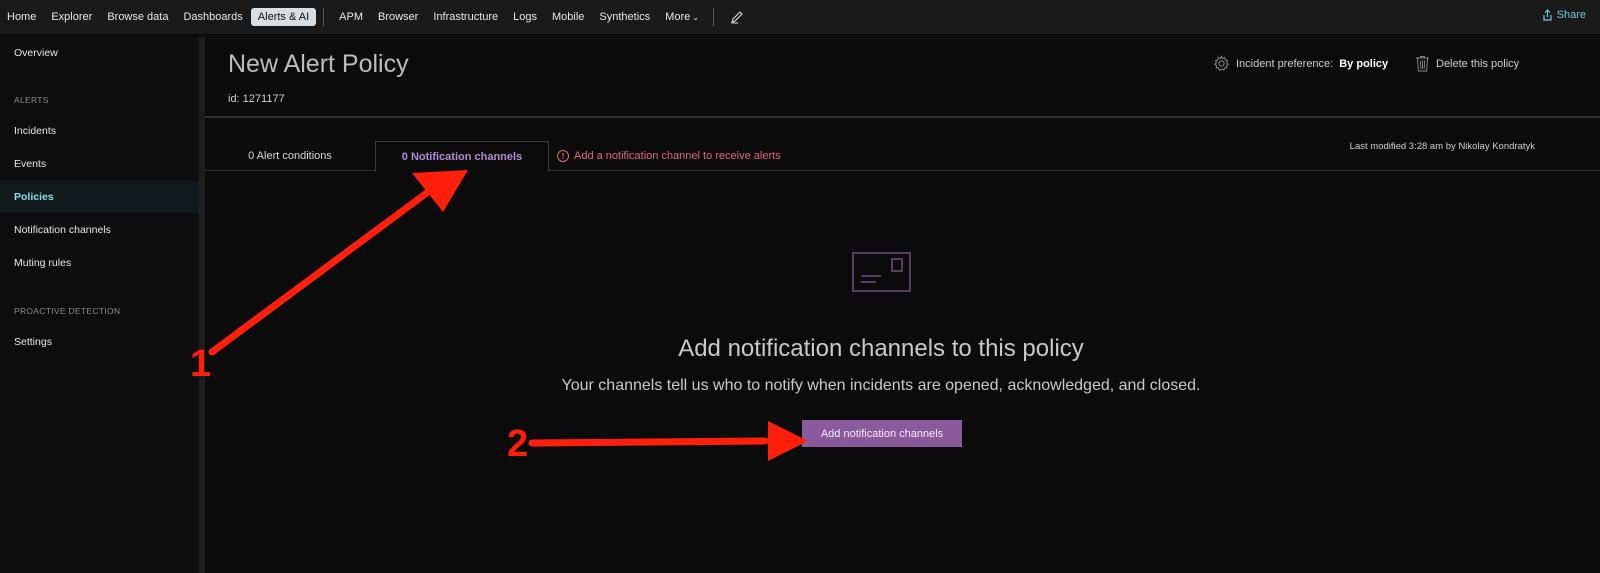  I want to click on delete-policy-label: Delete this policy, so click(1478, 63).